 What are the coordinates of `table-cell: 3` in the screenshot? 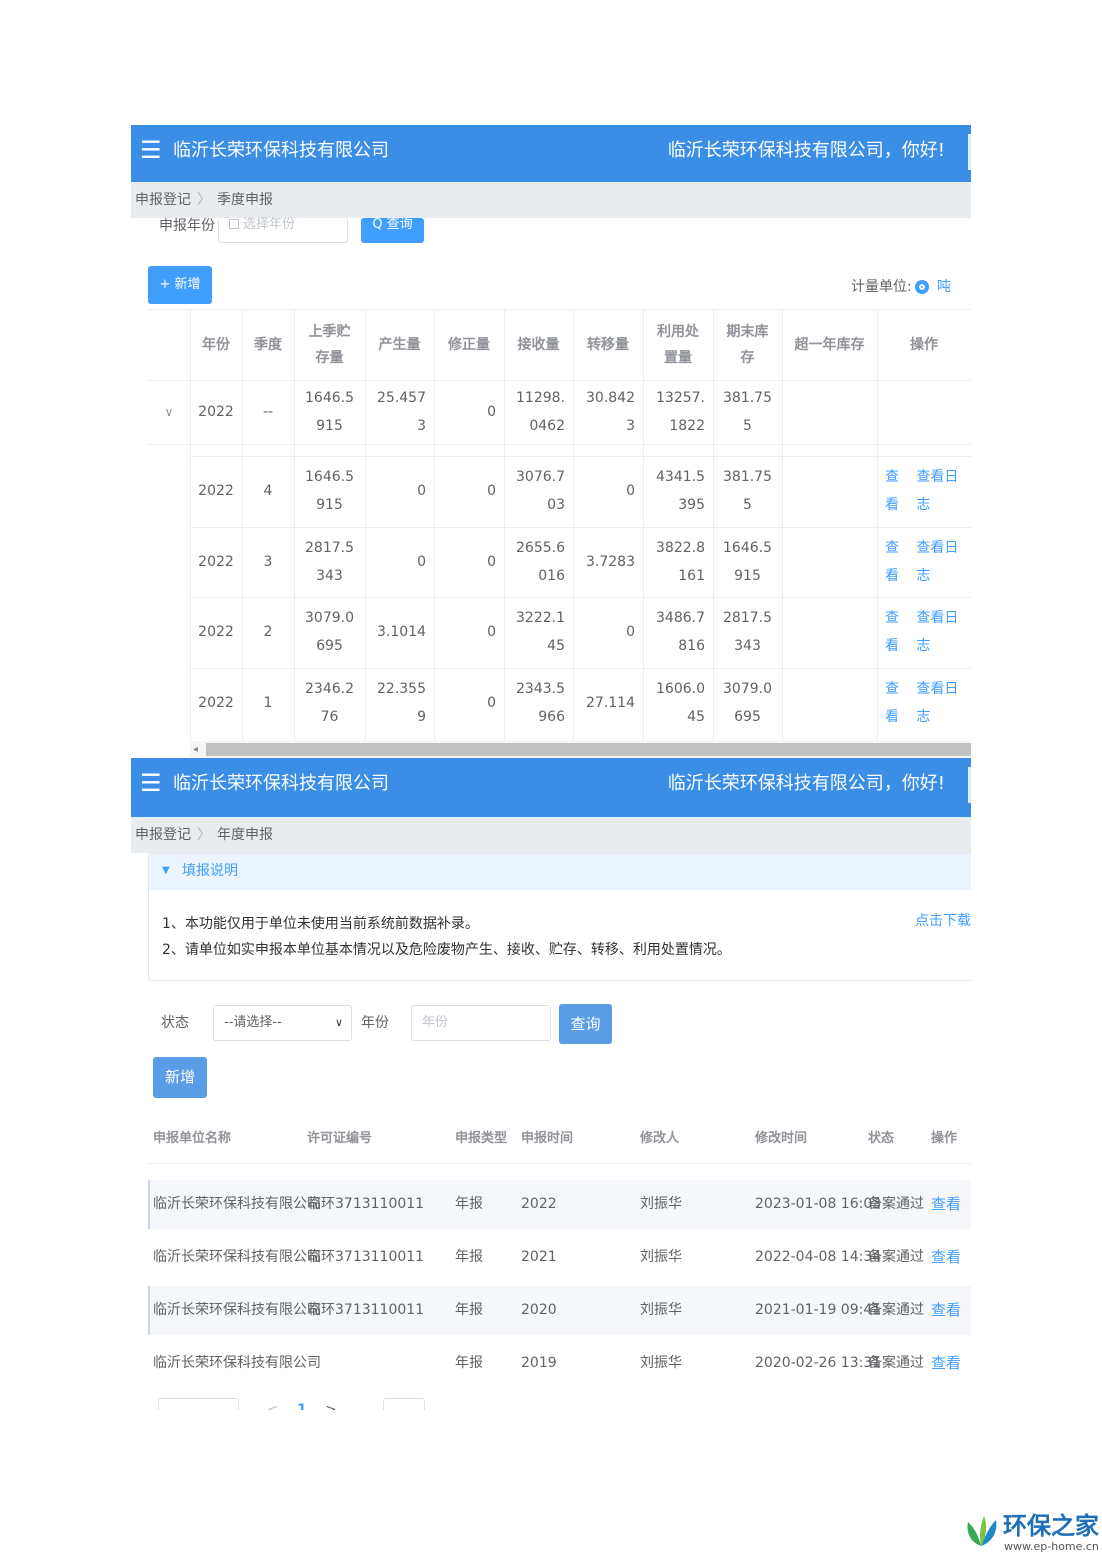 It's located at (268, 561).